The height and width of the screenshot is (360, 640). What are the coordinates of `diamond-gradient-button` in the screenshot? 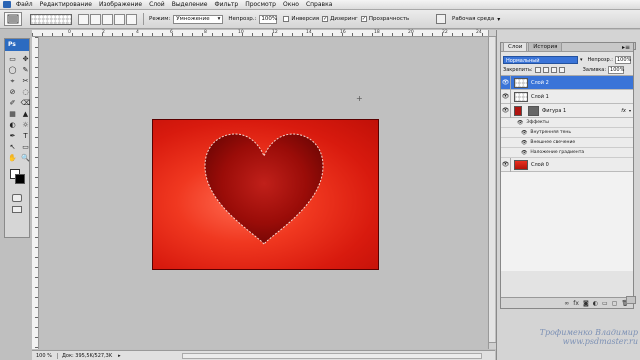 It's located at (131, 19).